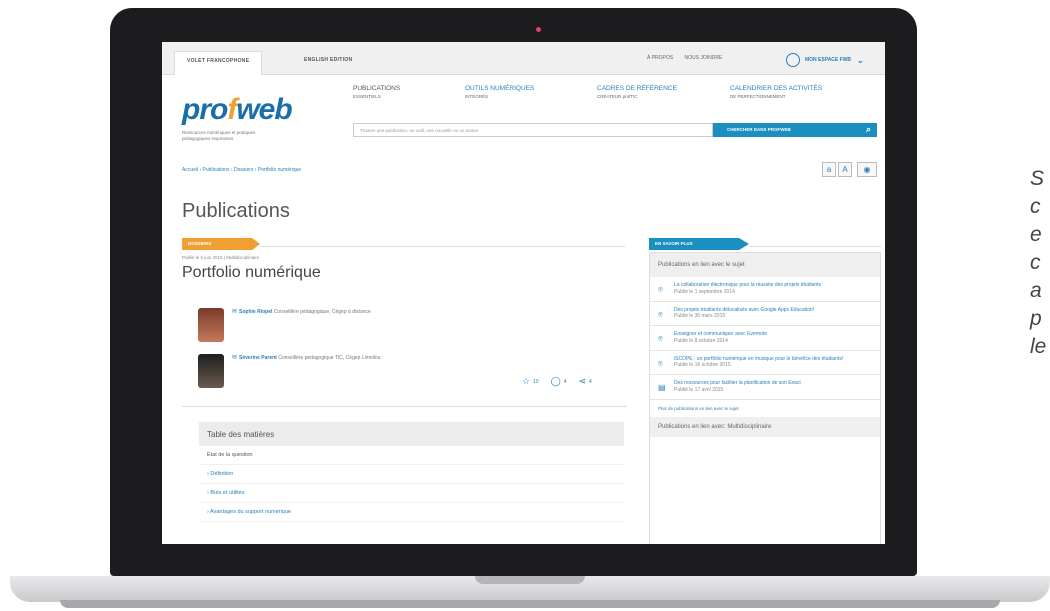 The image size is (1050, 611). I want to click on tab-francophone: VOLET FRANCOPHONE, so click(218, 63).